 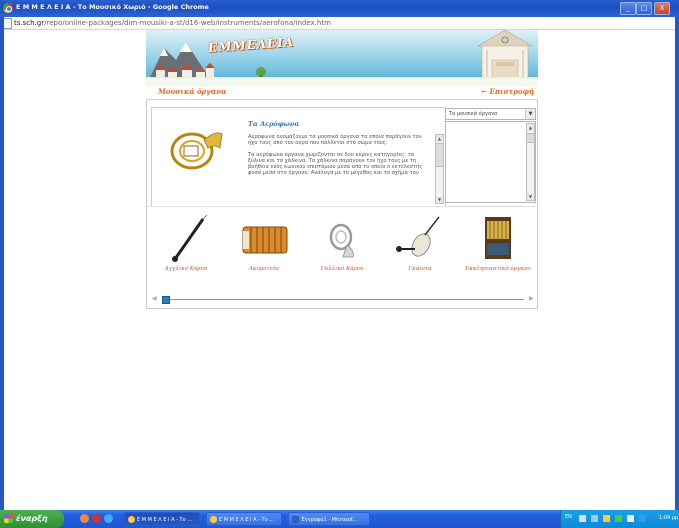 What do you see at coordinates (507, 91) in the screenshot?
I see `back-link: ← Επιστροφή` at bounding box center [507, 91].